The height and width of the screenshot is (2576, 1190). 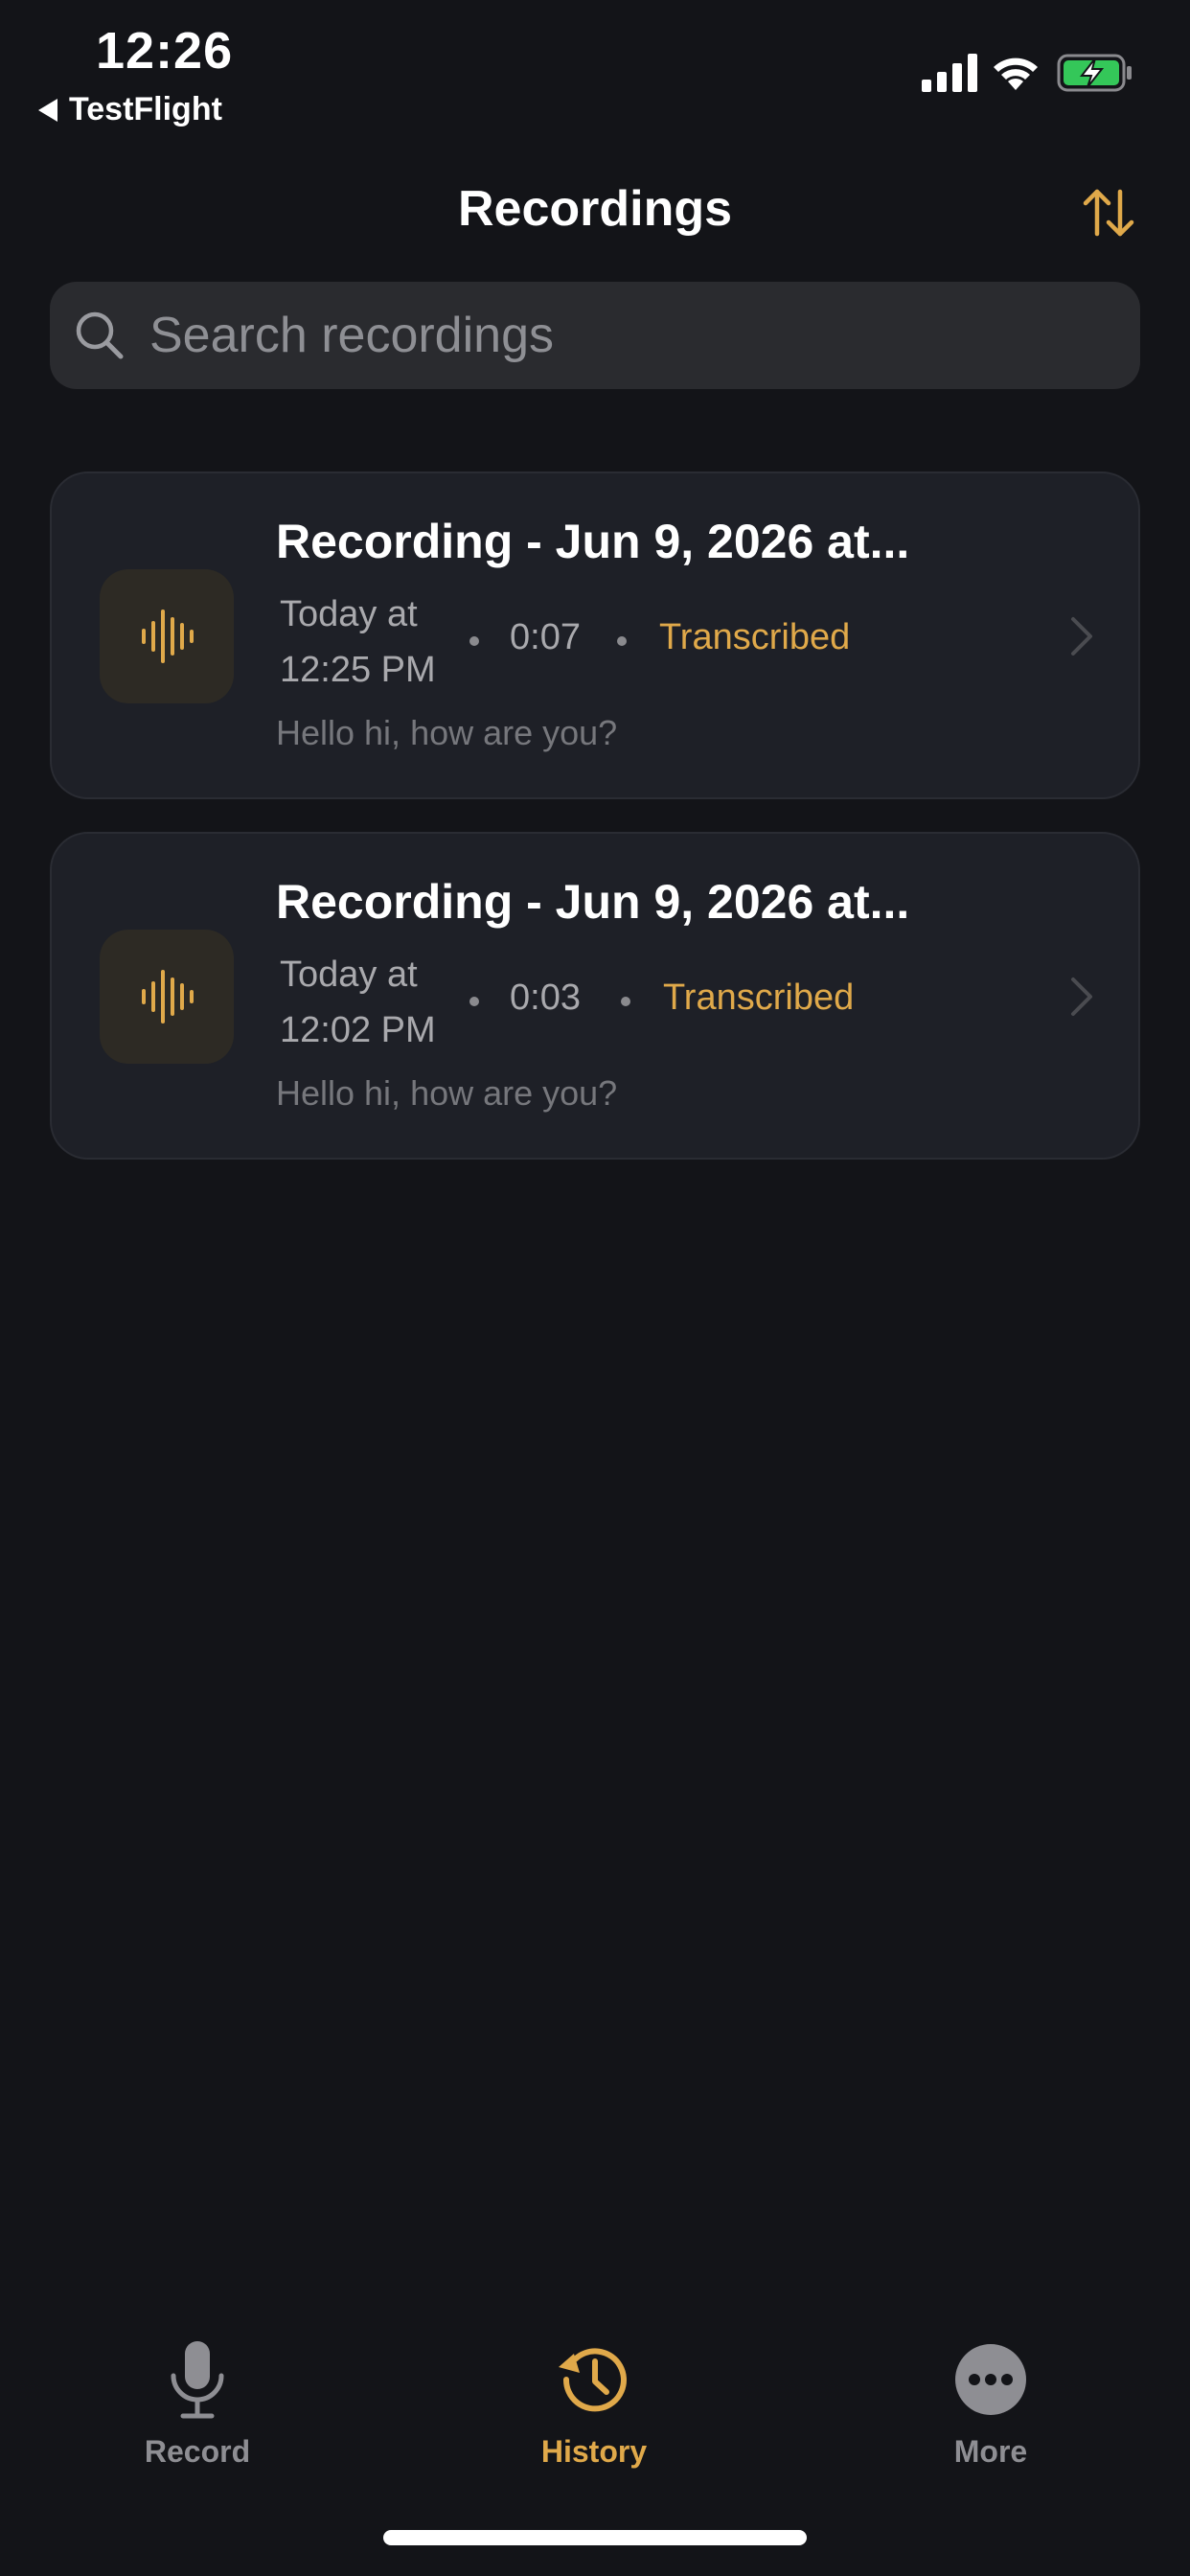 I want to click on sort-button, so click(x=1108, y=212).